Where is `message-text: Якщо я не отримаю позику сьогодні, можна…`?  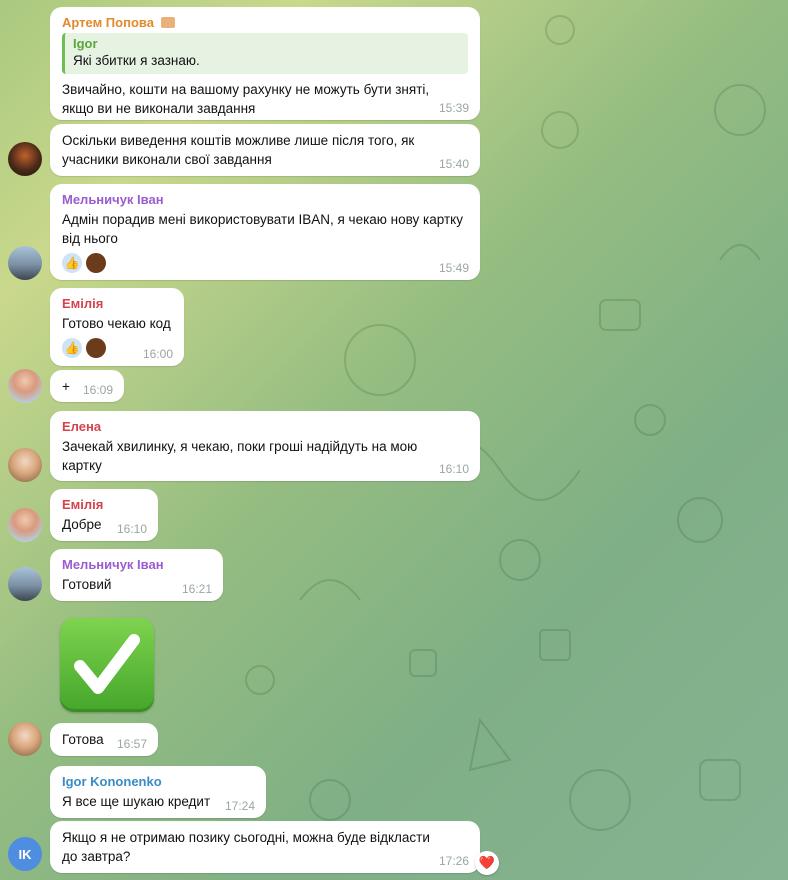
message-text: Якщо я не отримаю позику сьогодні, можна… is located at coordinates (246, 847).